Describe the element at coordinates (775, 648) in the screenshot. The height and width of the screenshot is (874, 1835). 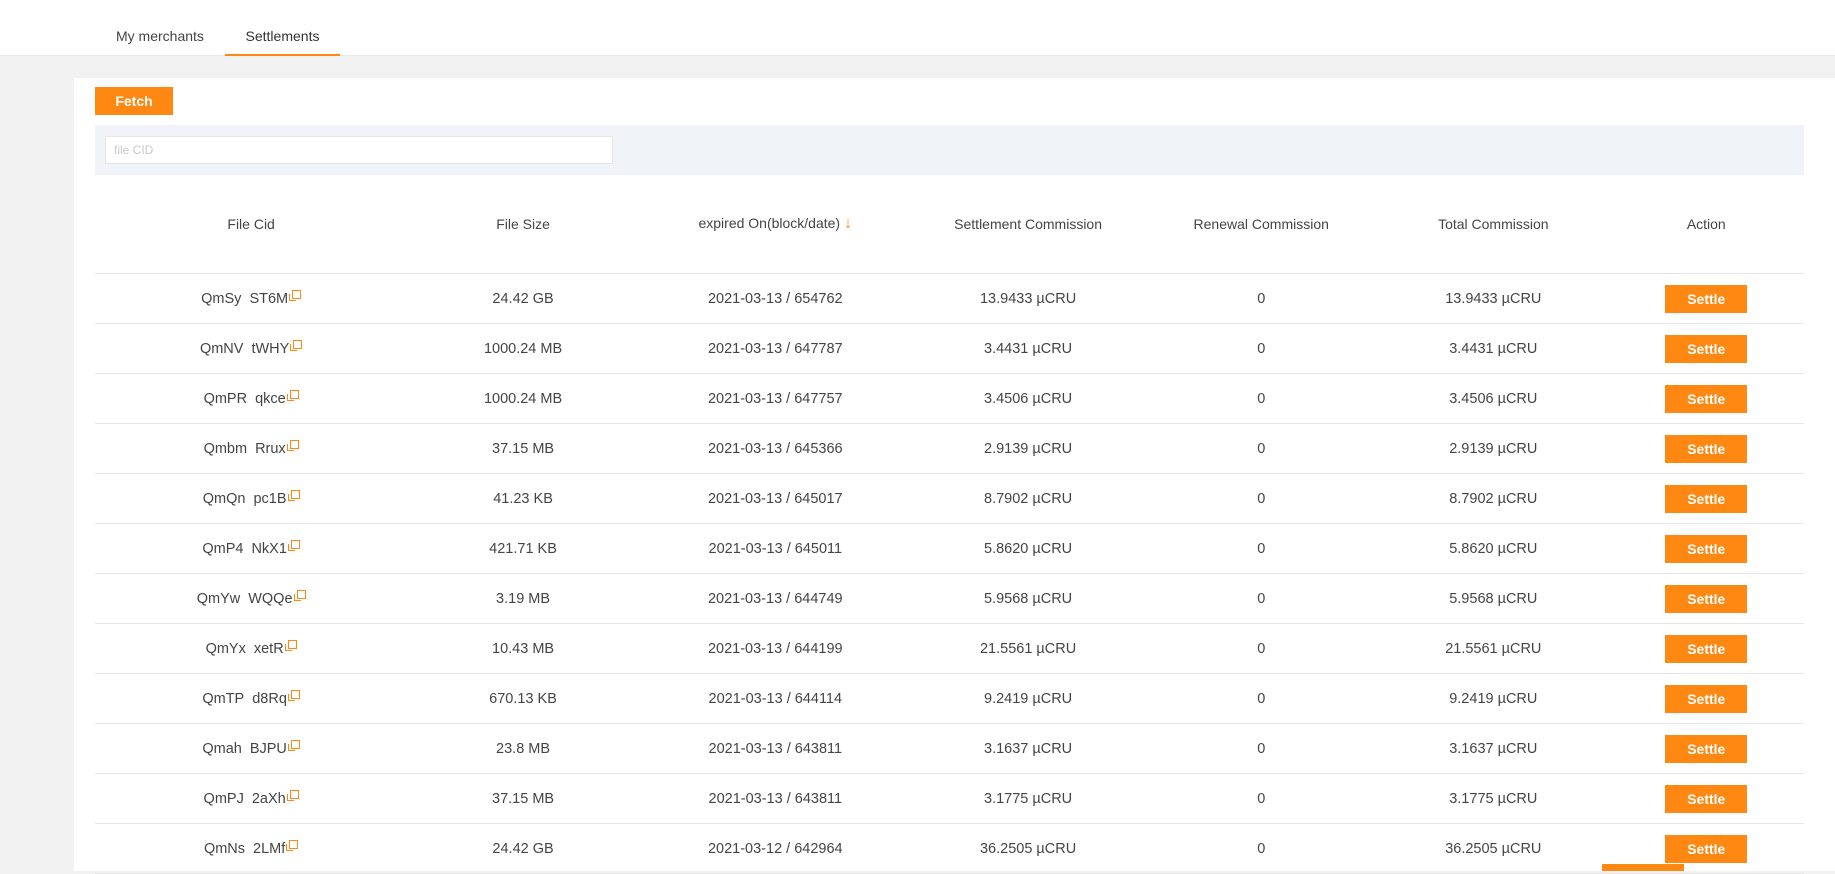
I see `expired-on-cell: 2021-03-13 / 644199` at that location.